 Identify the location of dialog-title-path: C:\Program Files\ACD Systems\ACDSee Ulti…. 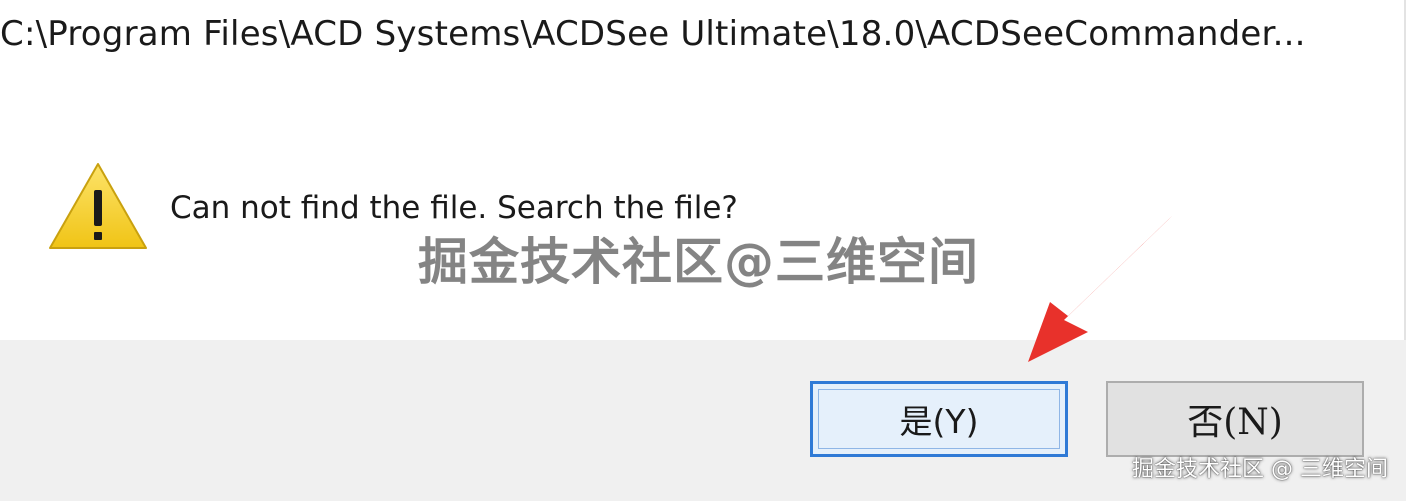
(653, 34).